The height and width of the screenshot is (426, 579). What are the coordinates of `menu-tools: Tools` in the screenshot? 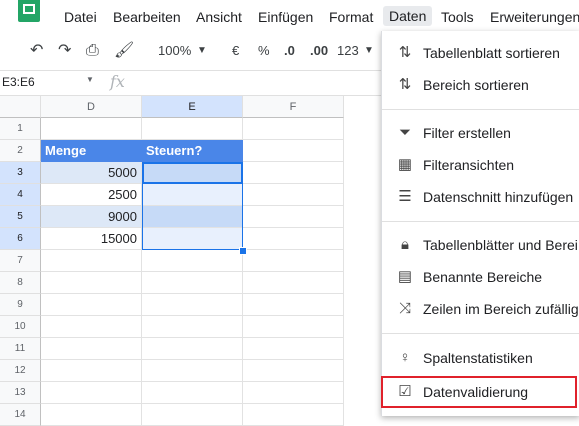 It's located at (457, 17).